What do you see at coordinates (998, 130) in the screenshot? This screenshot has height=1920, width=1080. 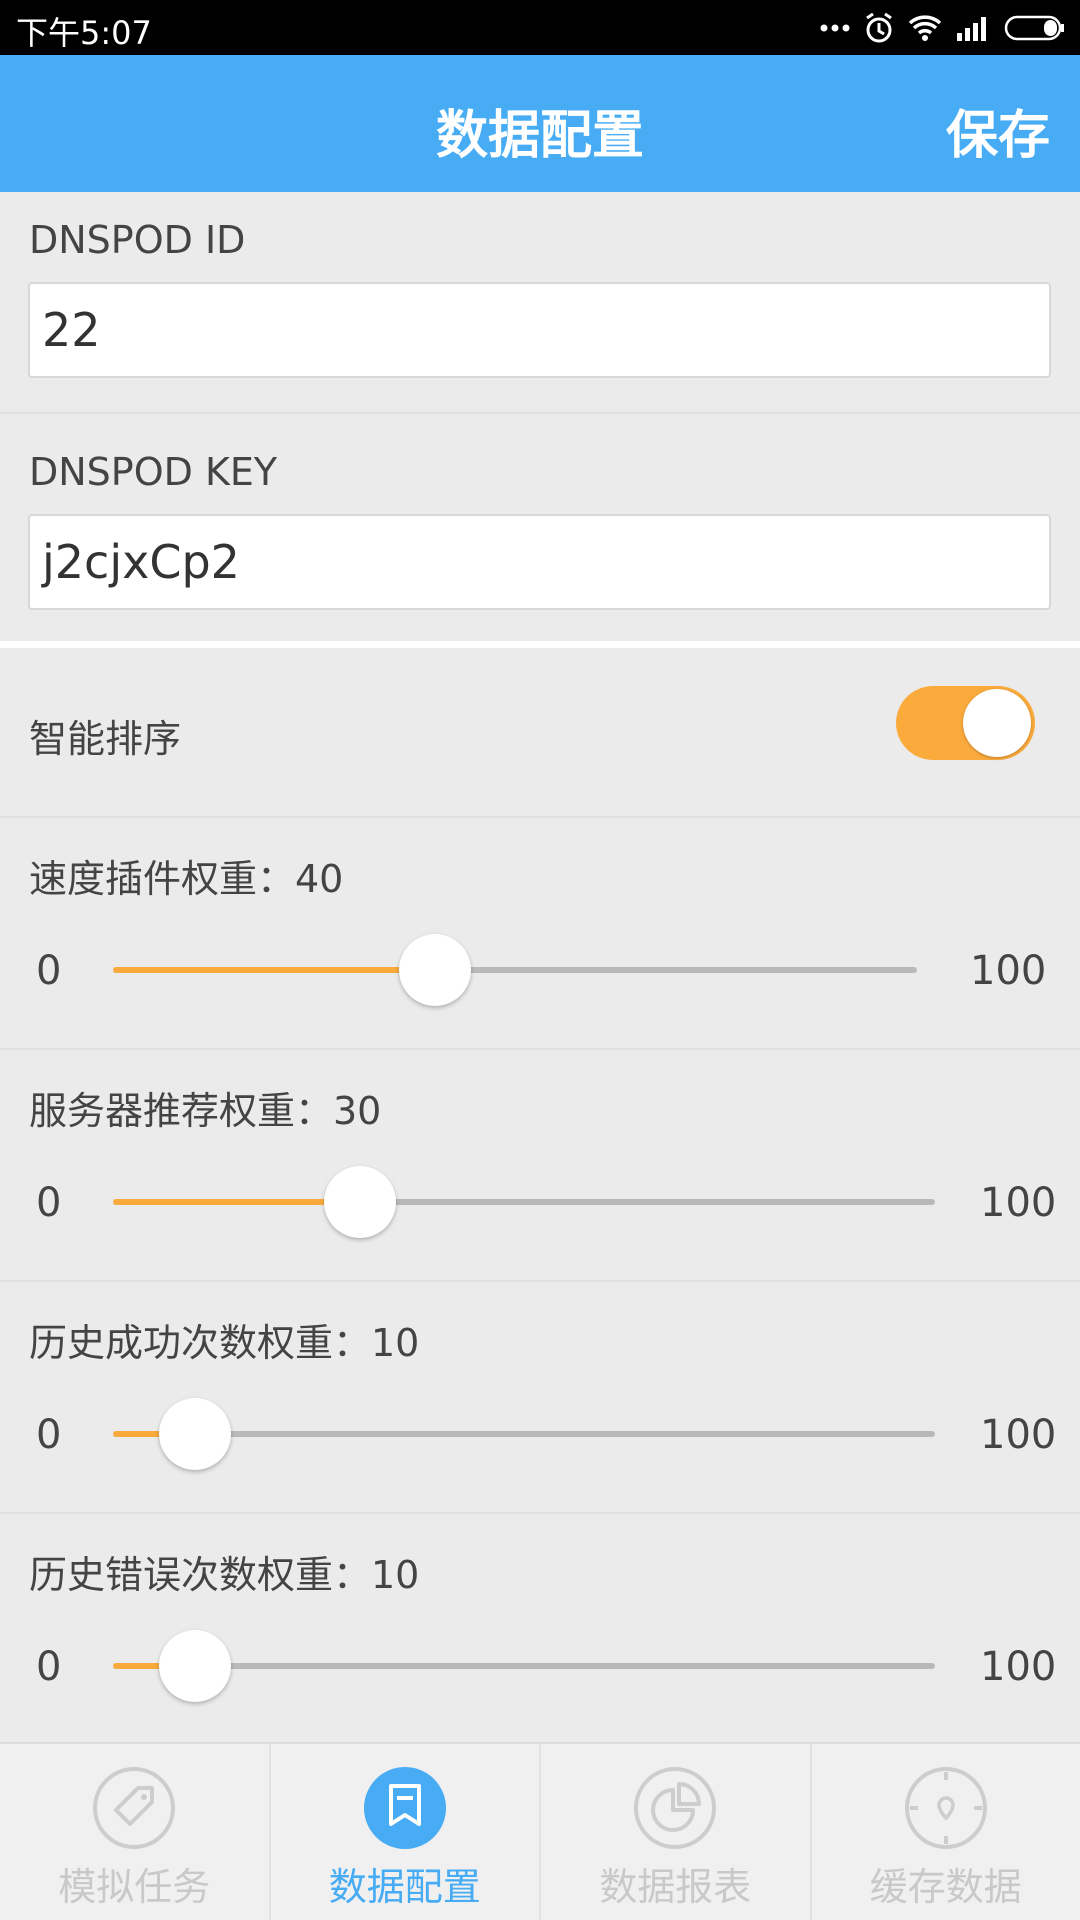 I see `save-button: 保存` at bounding box center [998, 130].